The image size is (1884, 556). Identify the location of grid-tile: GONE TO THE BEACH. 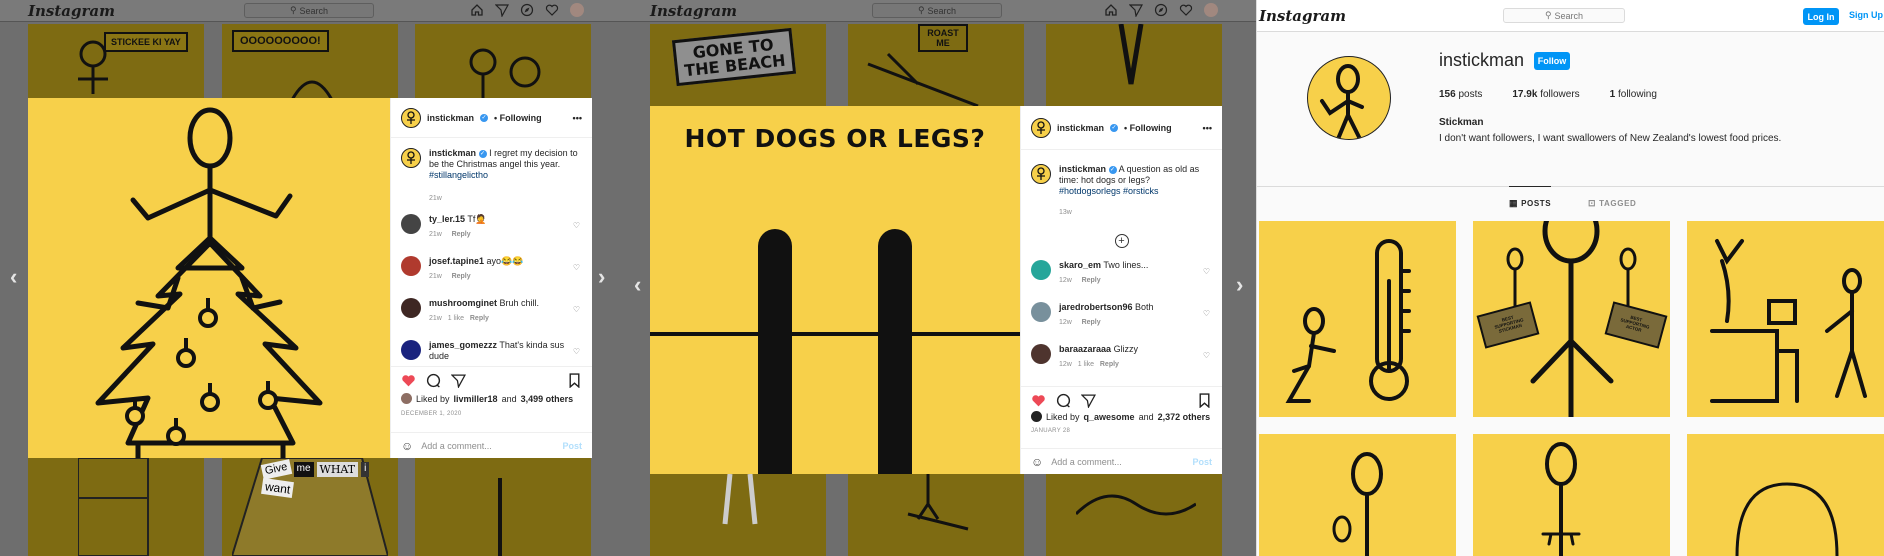
(738, 65).